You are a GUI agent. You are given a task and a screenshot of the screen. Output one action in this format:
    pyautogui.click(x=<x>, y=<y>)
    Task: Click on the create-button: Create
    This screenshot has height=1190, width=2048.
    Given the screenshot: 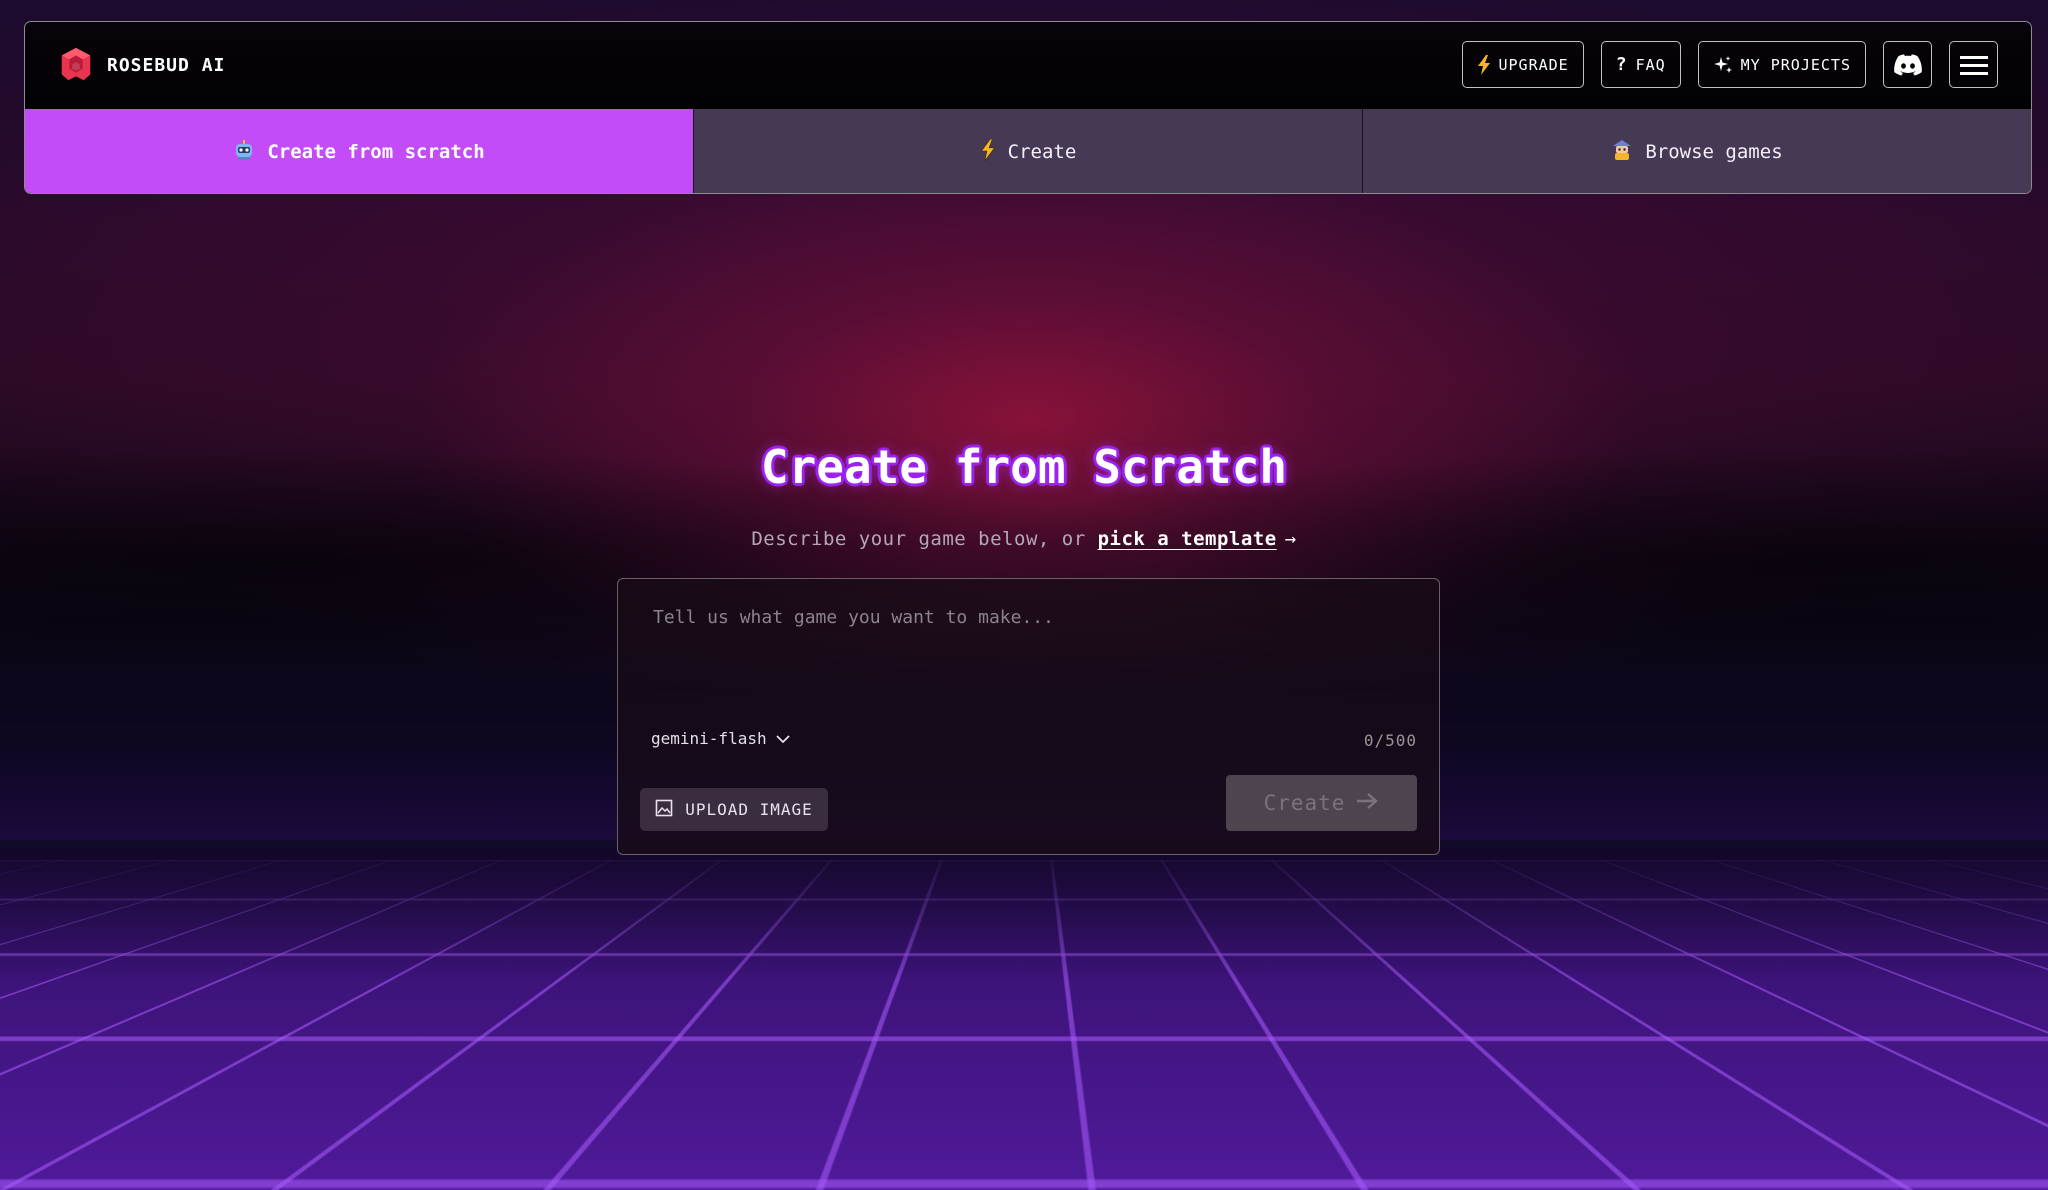 What is the action you would take?
    pyautogui.click(x=1321, y=803)
    